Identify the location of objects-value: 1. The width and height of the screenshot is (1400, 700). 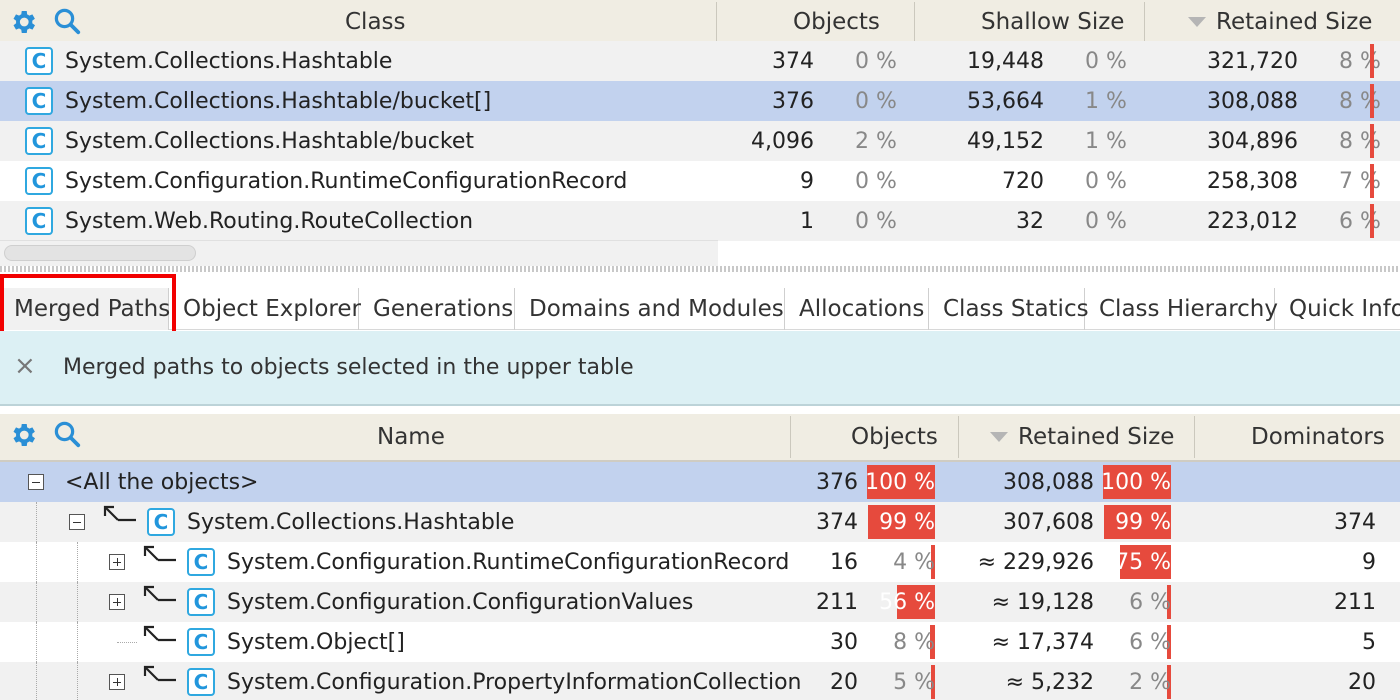
(807, 221).